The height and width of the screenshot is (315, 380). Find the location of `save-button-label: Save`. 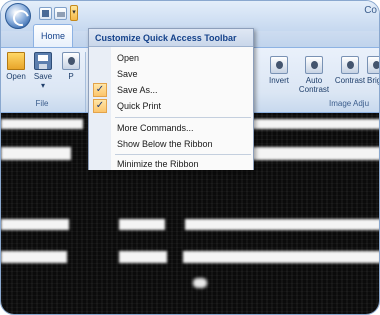

save-button-label: Save is located at coordinates (43, 76).